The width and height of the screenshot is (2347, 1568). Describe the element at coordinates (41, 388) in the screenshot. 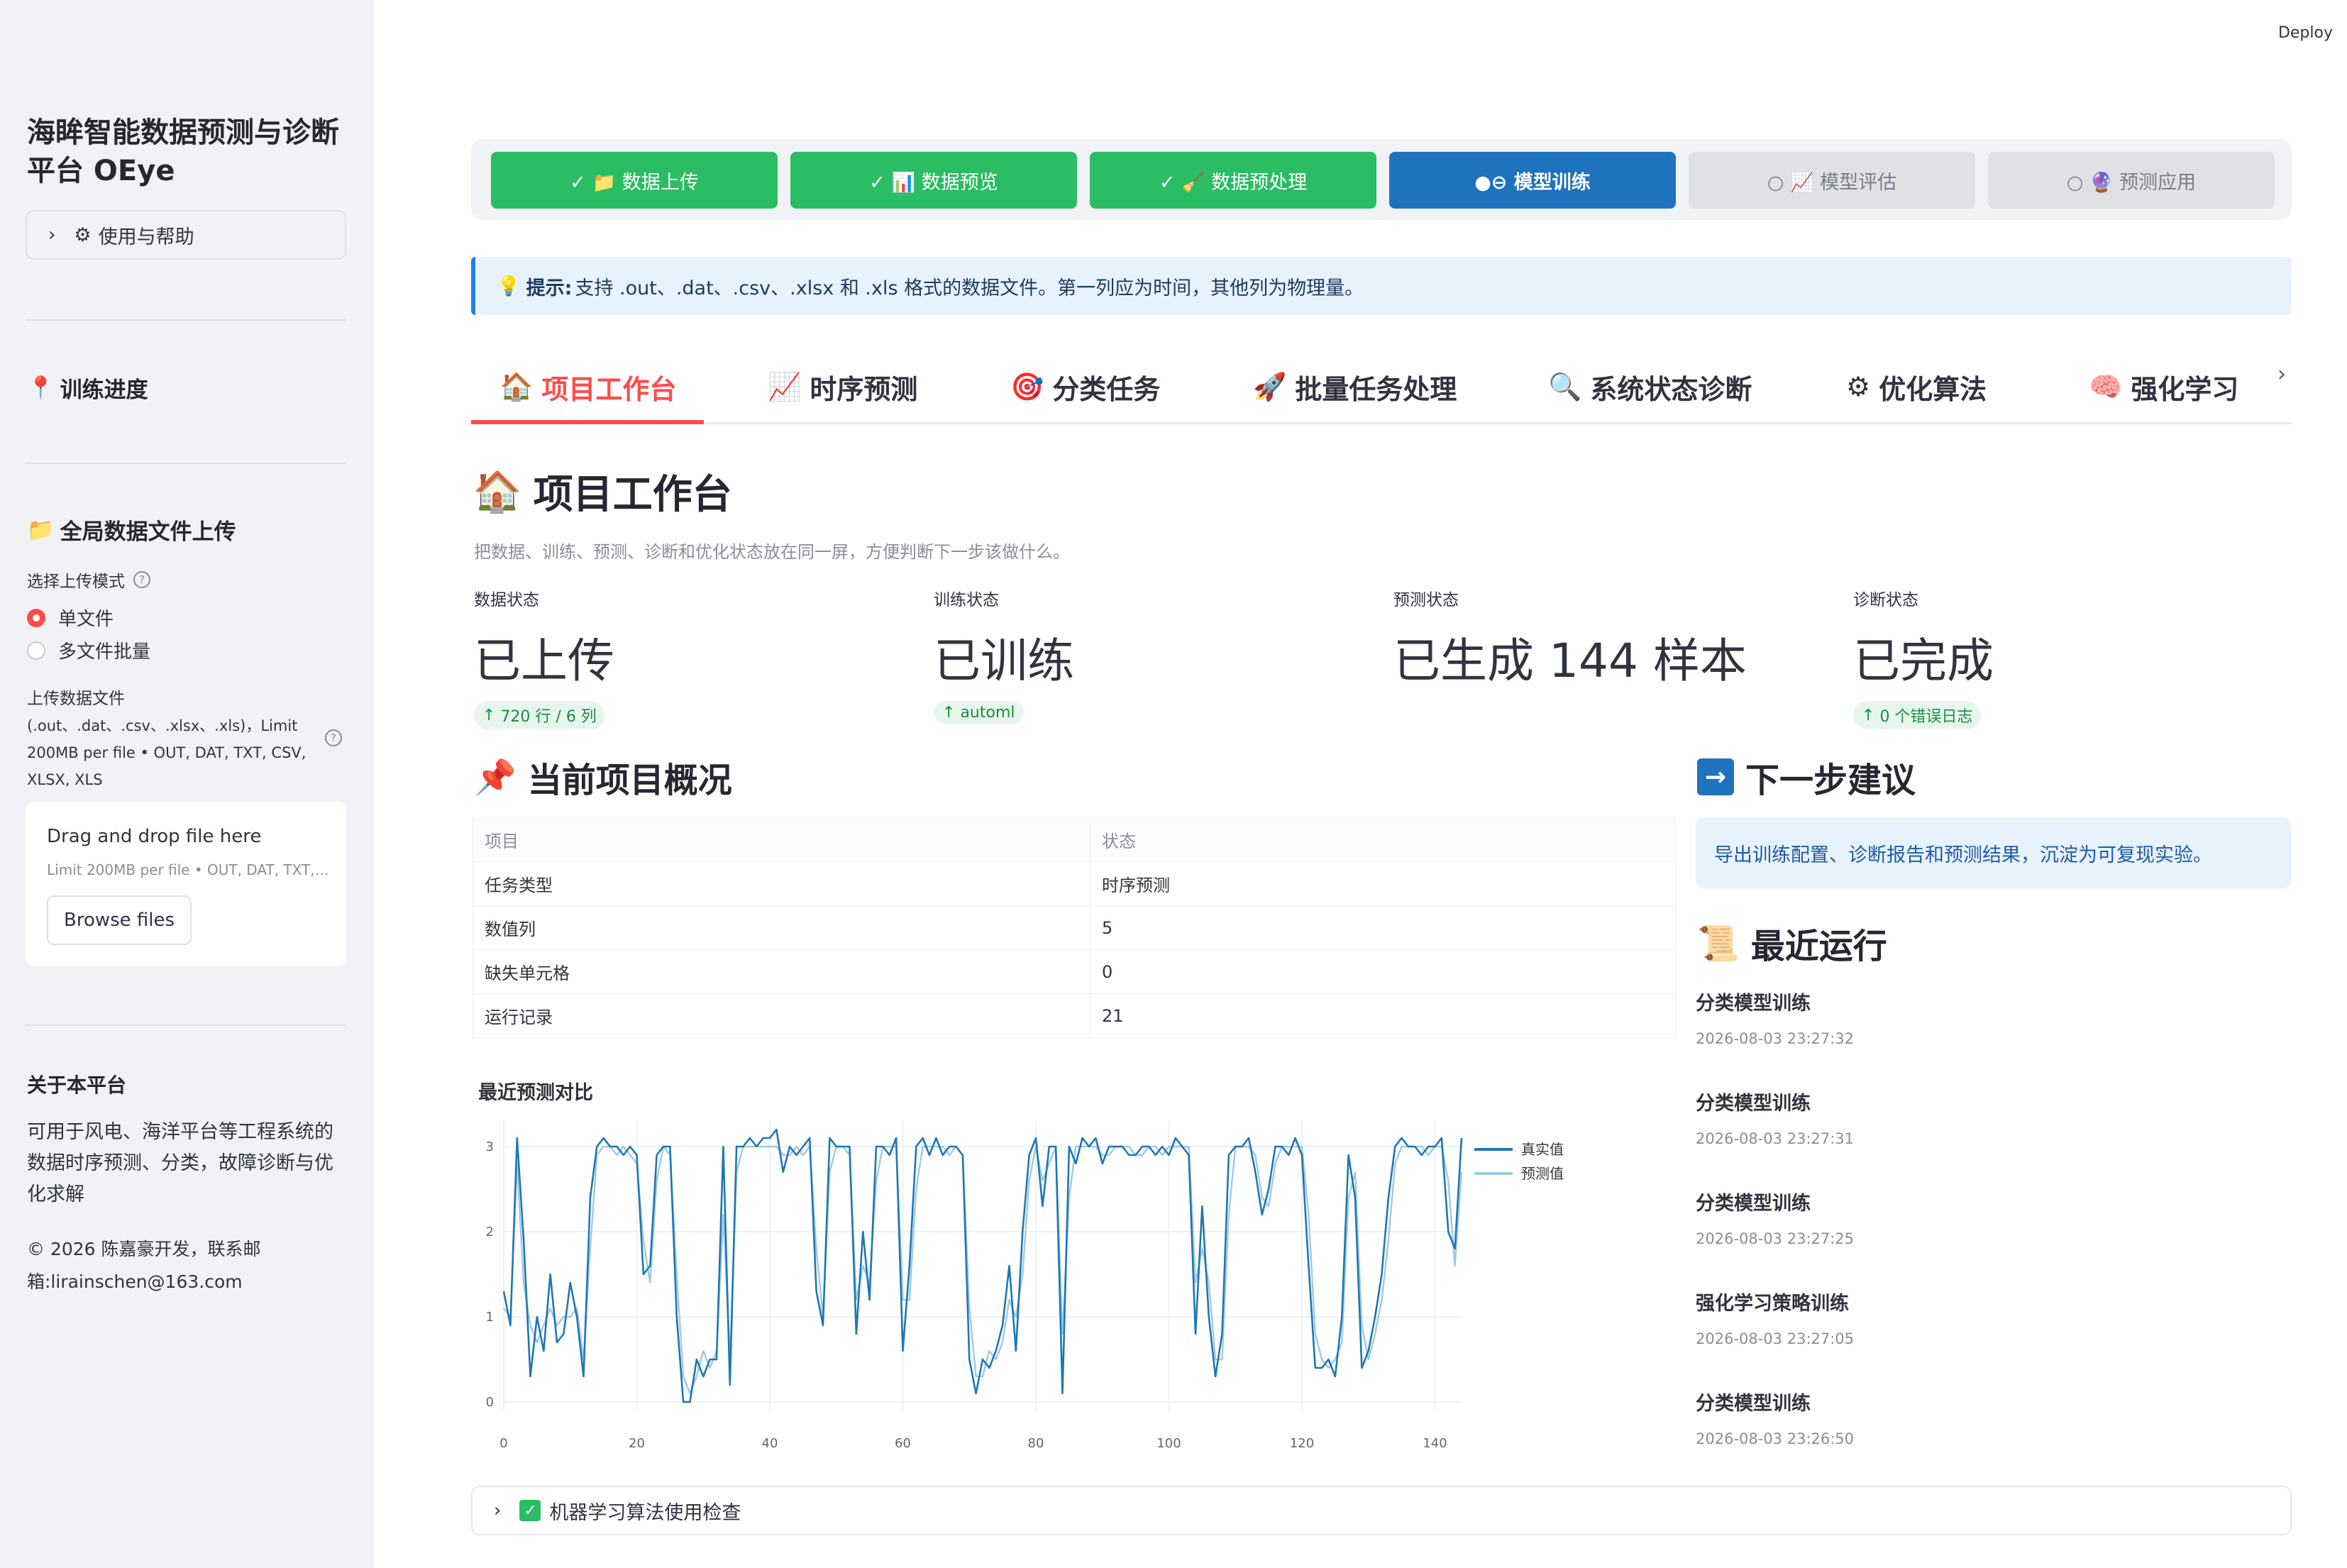

I see `pin-icon: 📍` at that location.